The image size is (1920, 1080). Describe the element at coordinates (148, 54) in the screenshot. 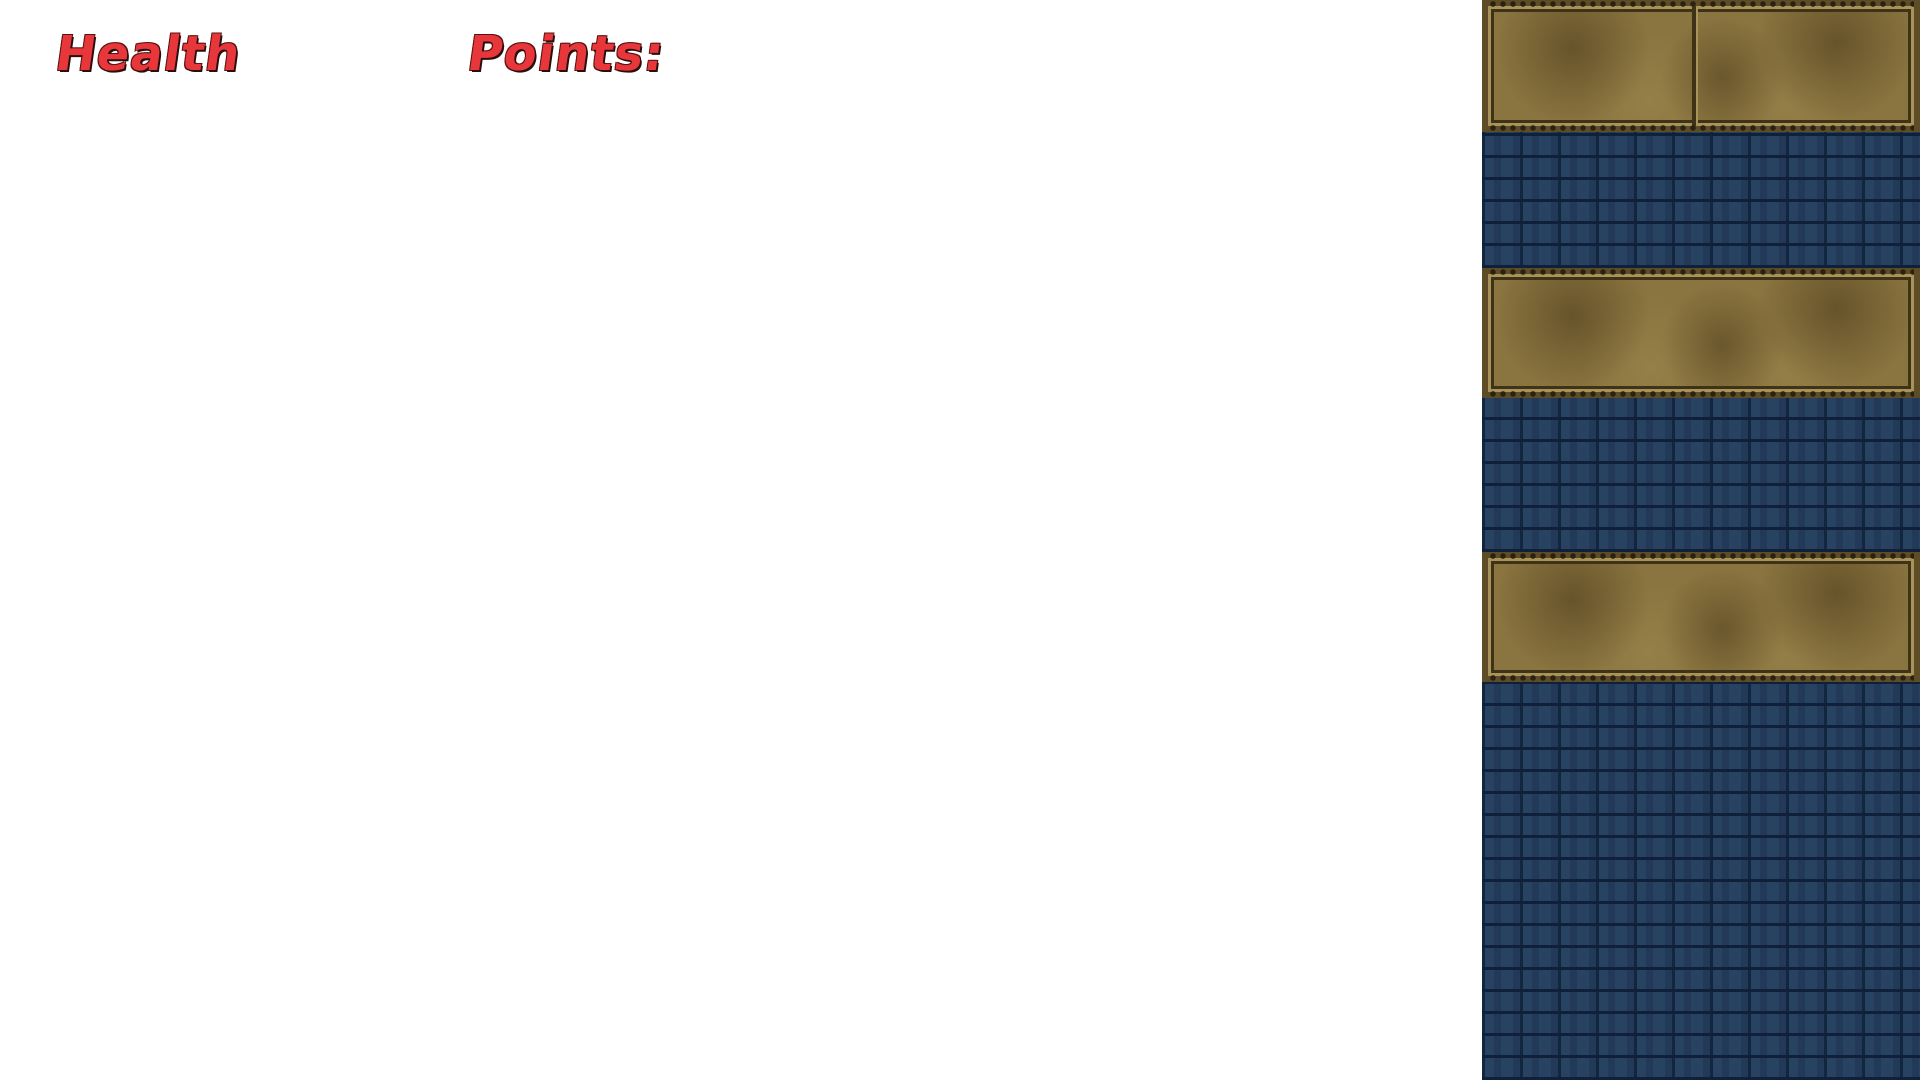

I see `health-label: Health` at that location.